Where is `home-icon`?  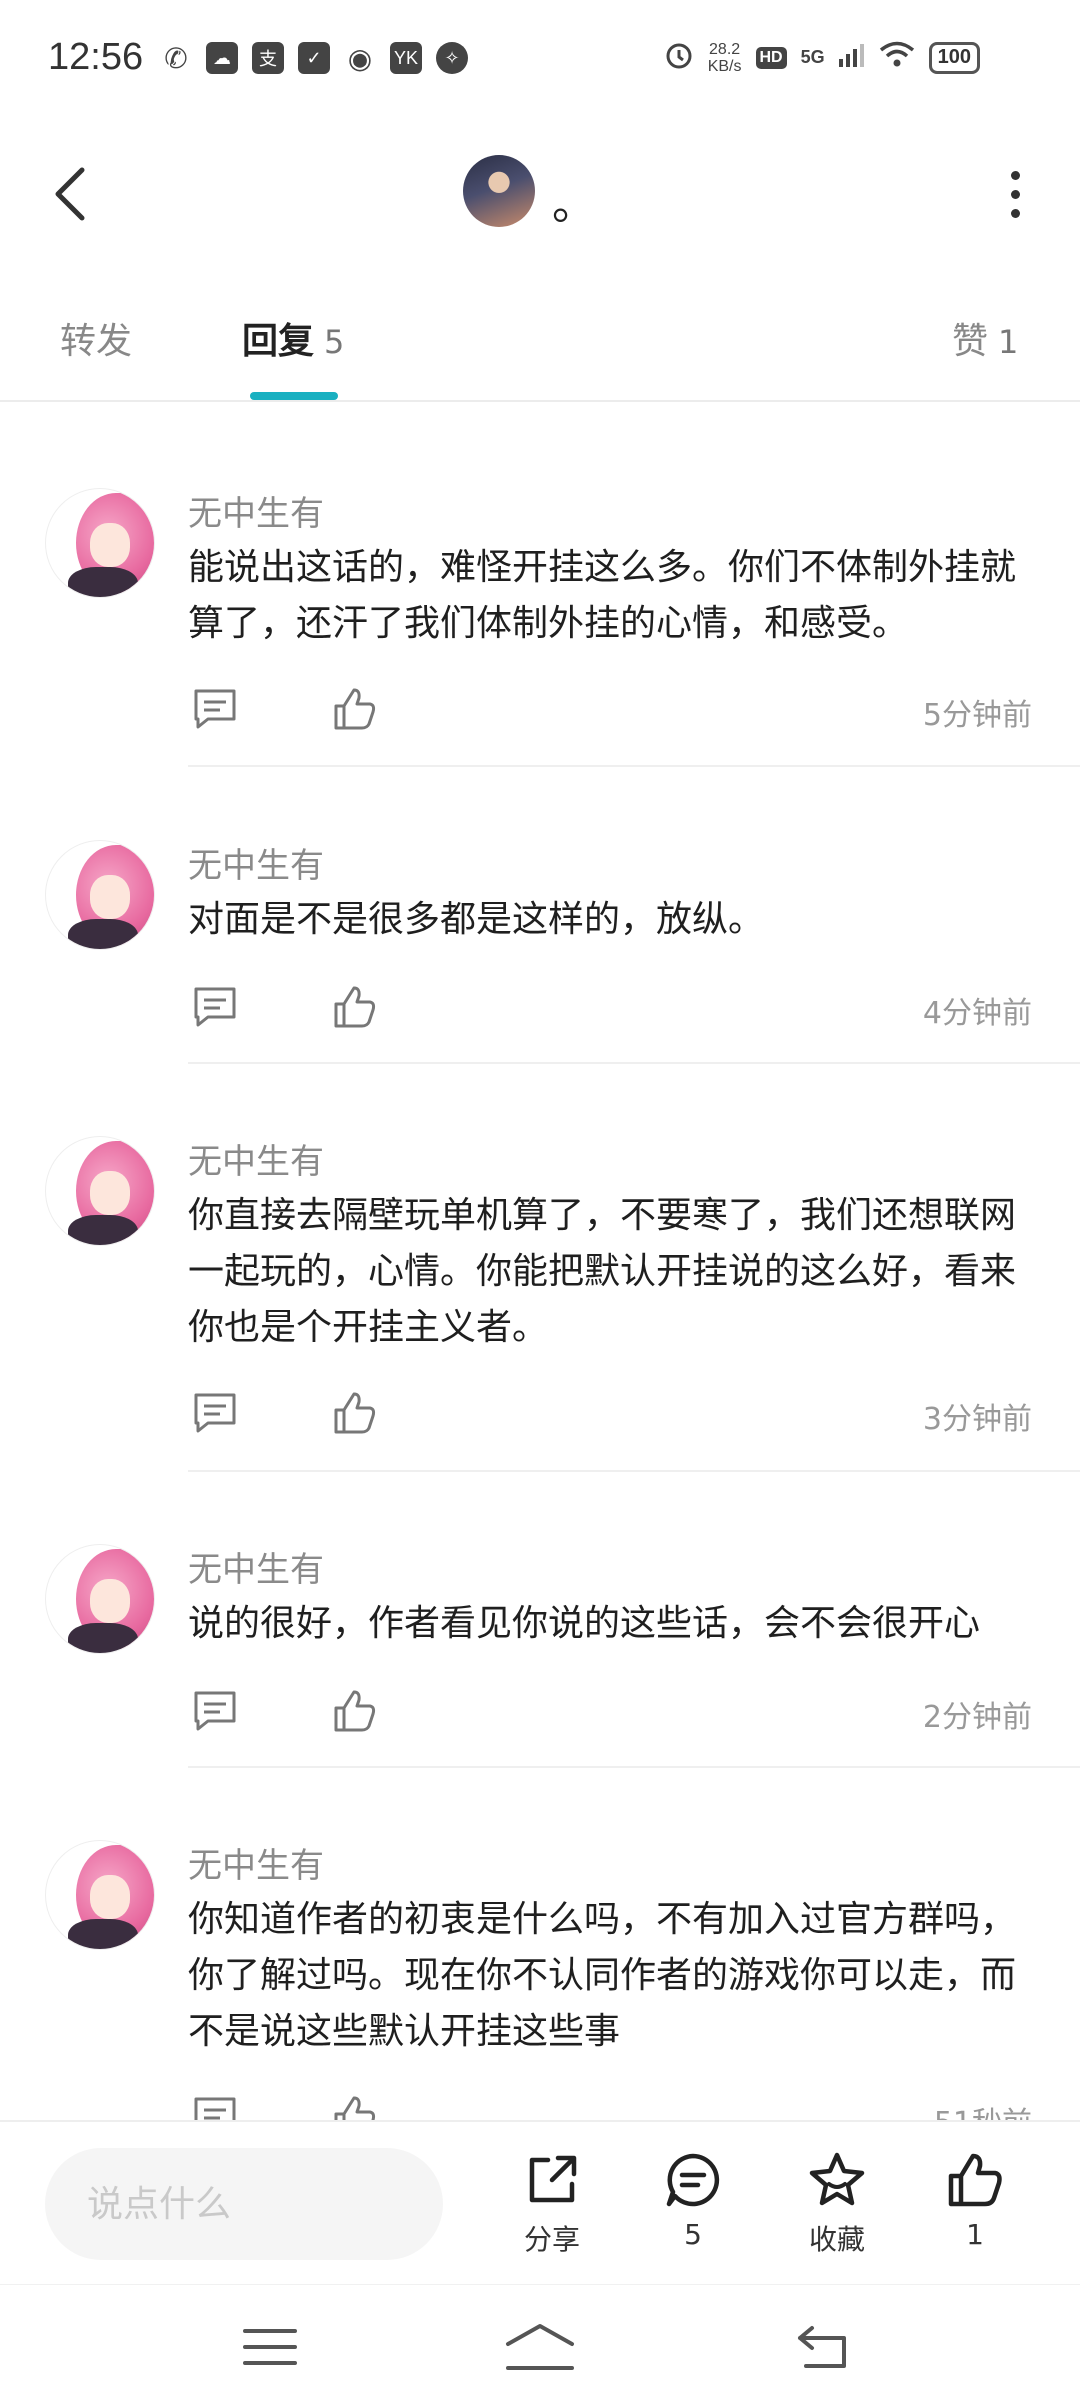 home-icon is located at coordinates (540, 2347).